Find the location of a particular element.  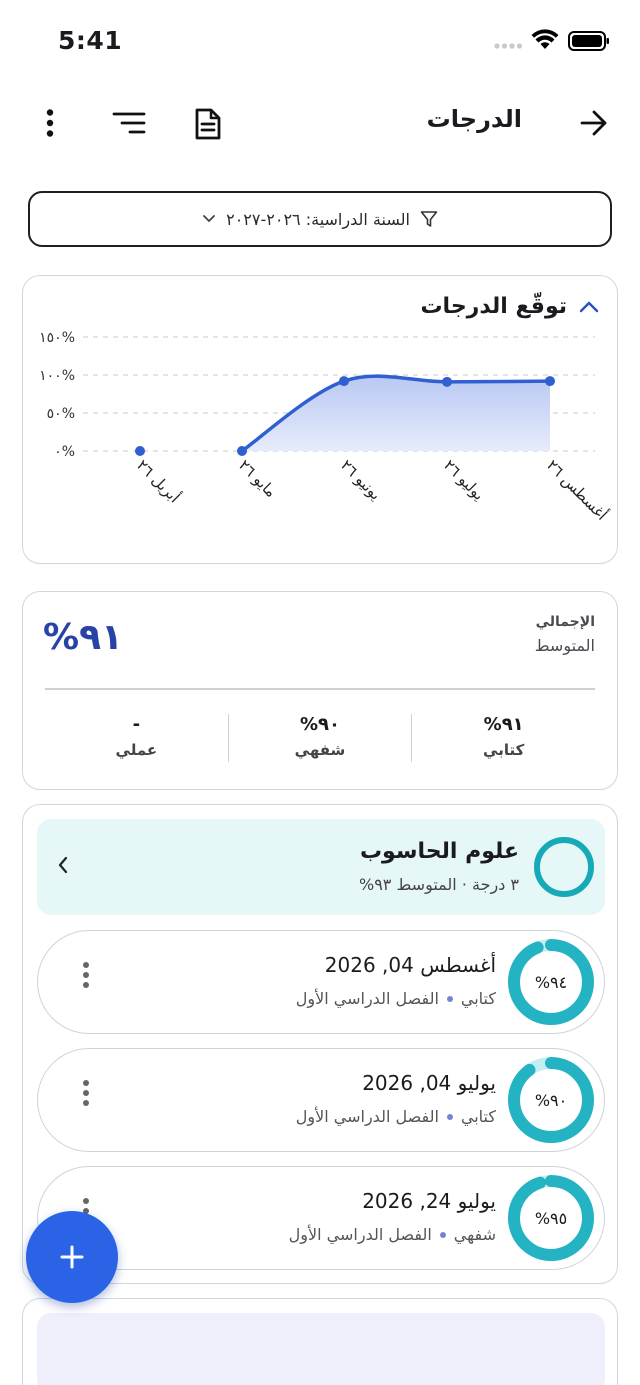

grade-percent-ring: ٩٠% is located at coordinates (551, 1100).